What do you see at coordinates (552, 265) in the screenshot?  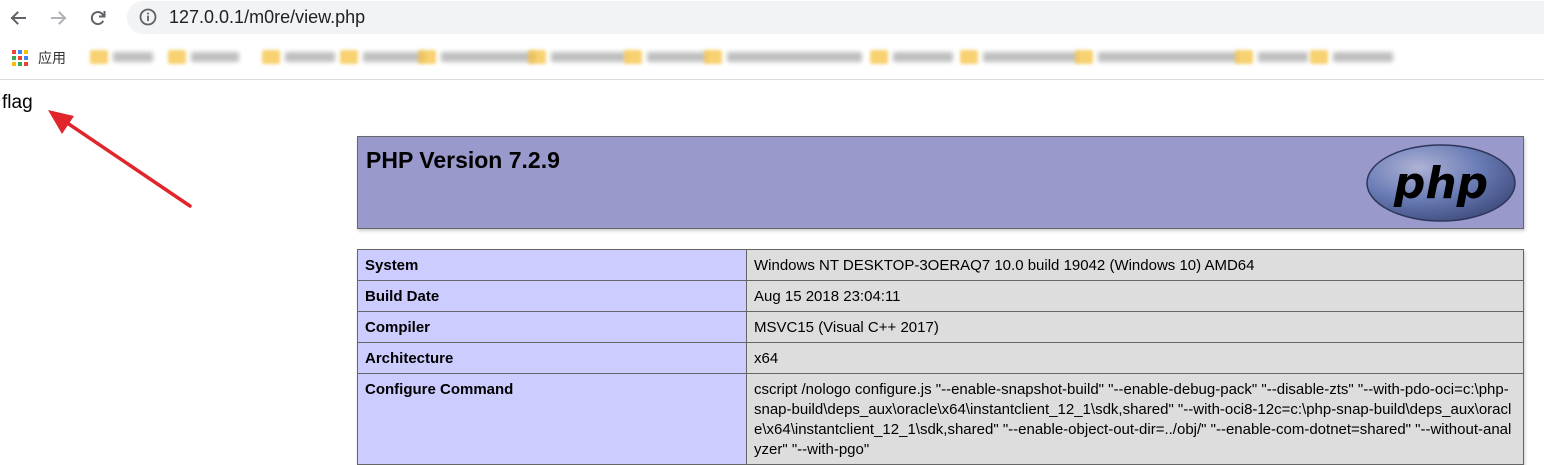 I see `row-key: System` at bounding box center [552, 265].